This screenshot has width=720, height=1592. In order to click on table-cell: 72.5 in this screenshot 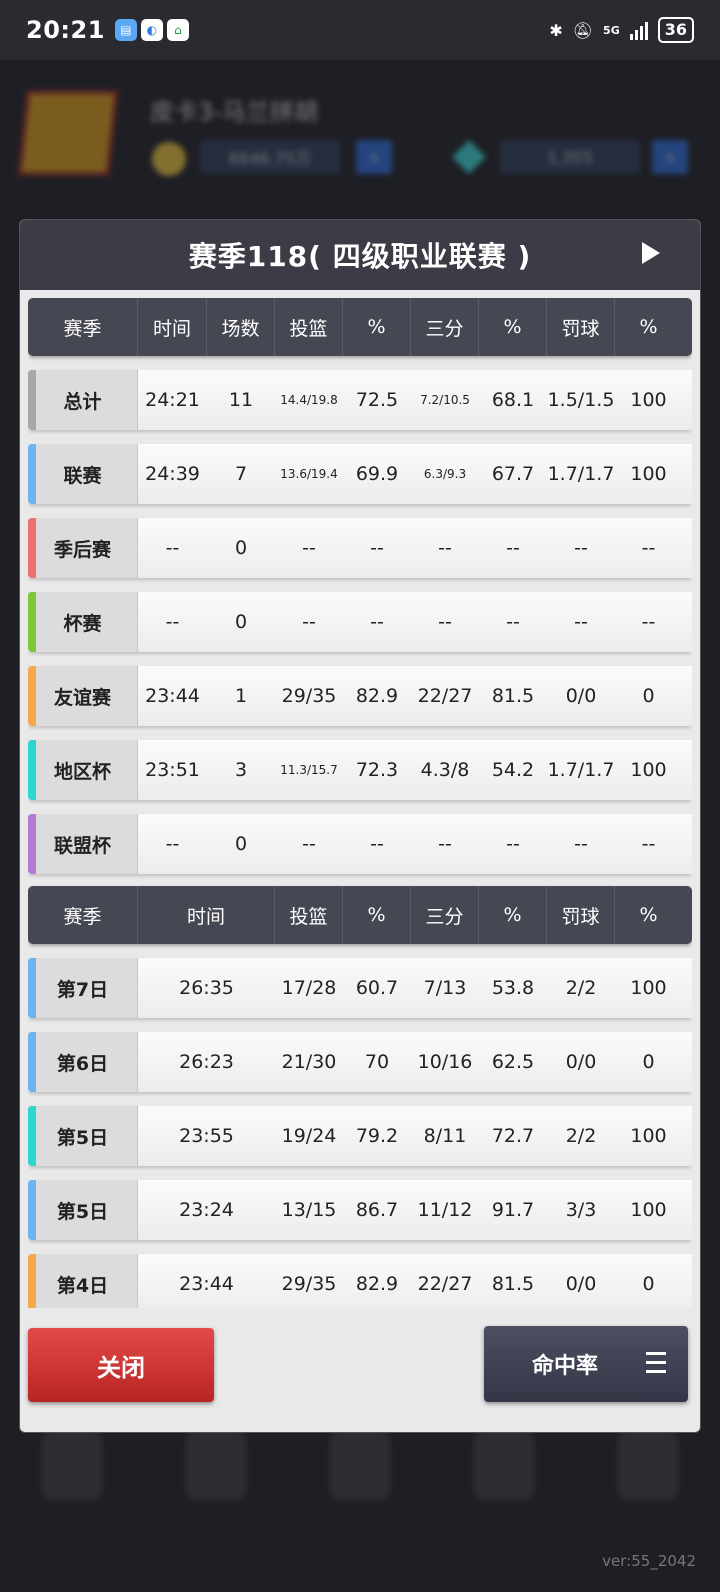, I will do `click(377, 400)`.